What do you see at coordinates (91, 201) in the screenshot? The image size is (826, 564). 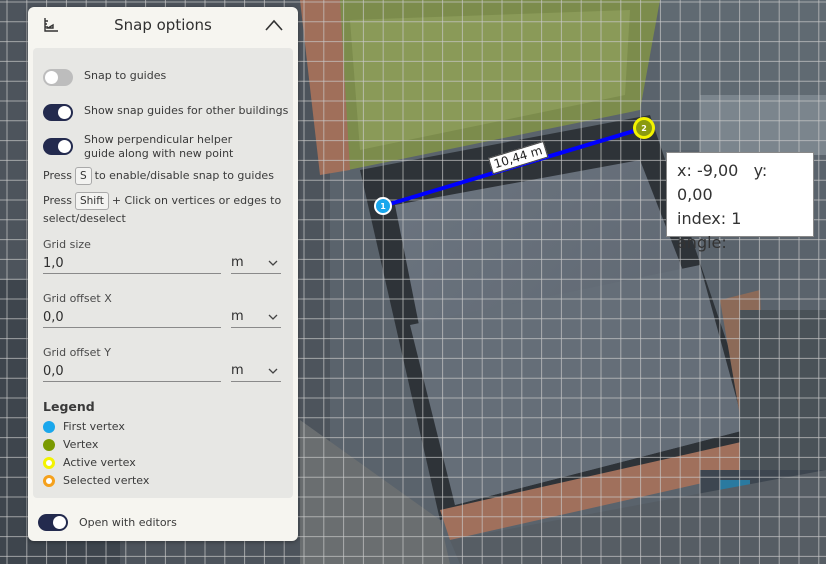 I see `shift-key-badge: Shift` at bounding box center [91, 201].